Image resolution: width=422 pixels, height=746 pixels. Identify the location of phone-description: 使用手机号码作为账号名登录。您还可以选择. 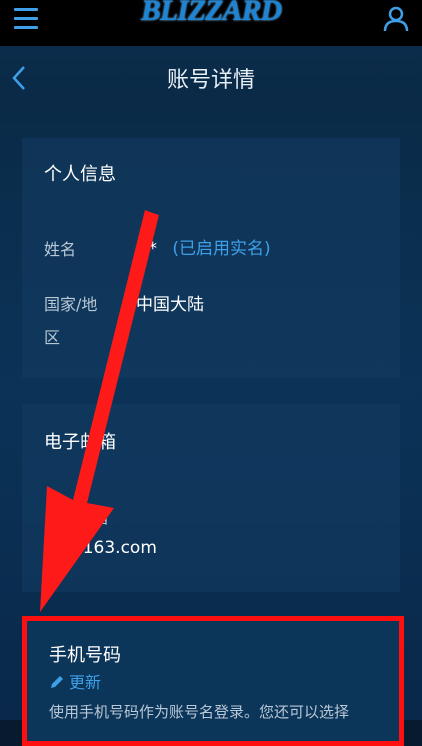
(199, 712).